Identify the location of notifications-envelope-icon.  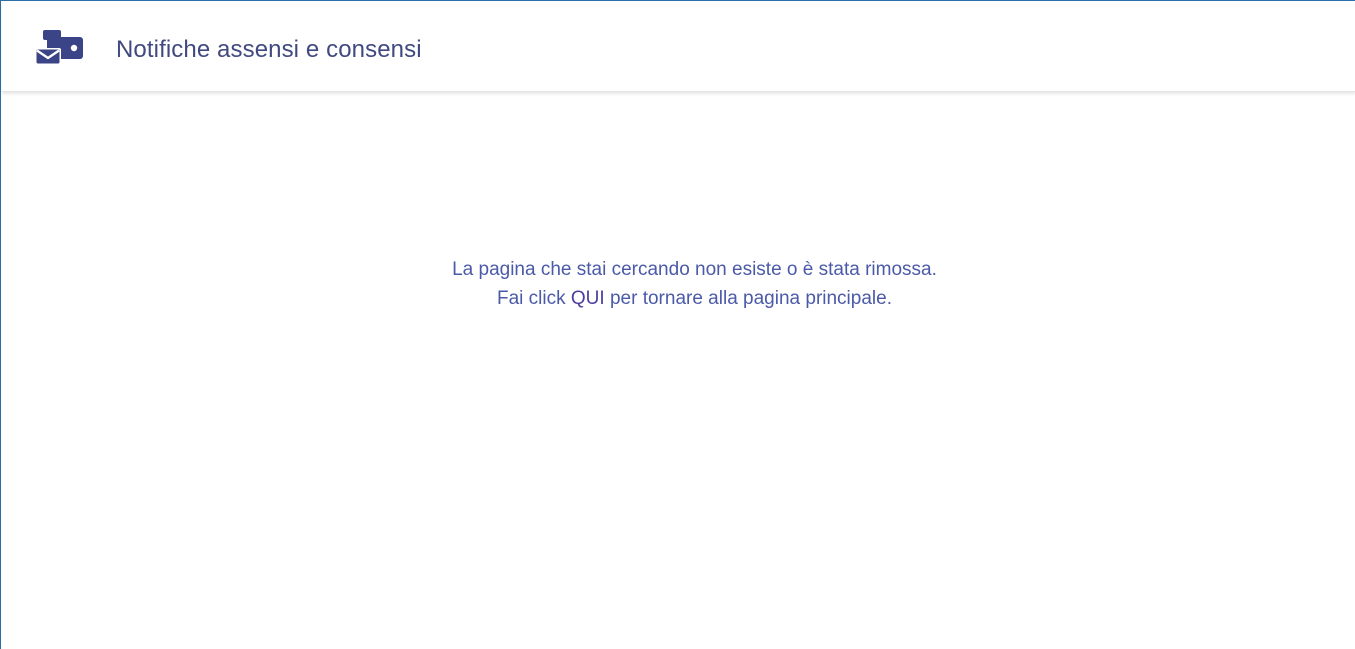
(59, 51).